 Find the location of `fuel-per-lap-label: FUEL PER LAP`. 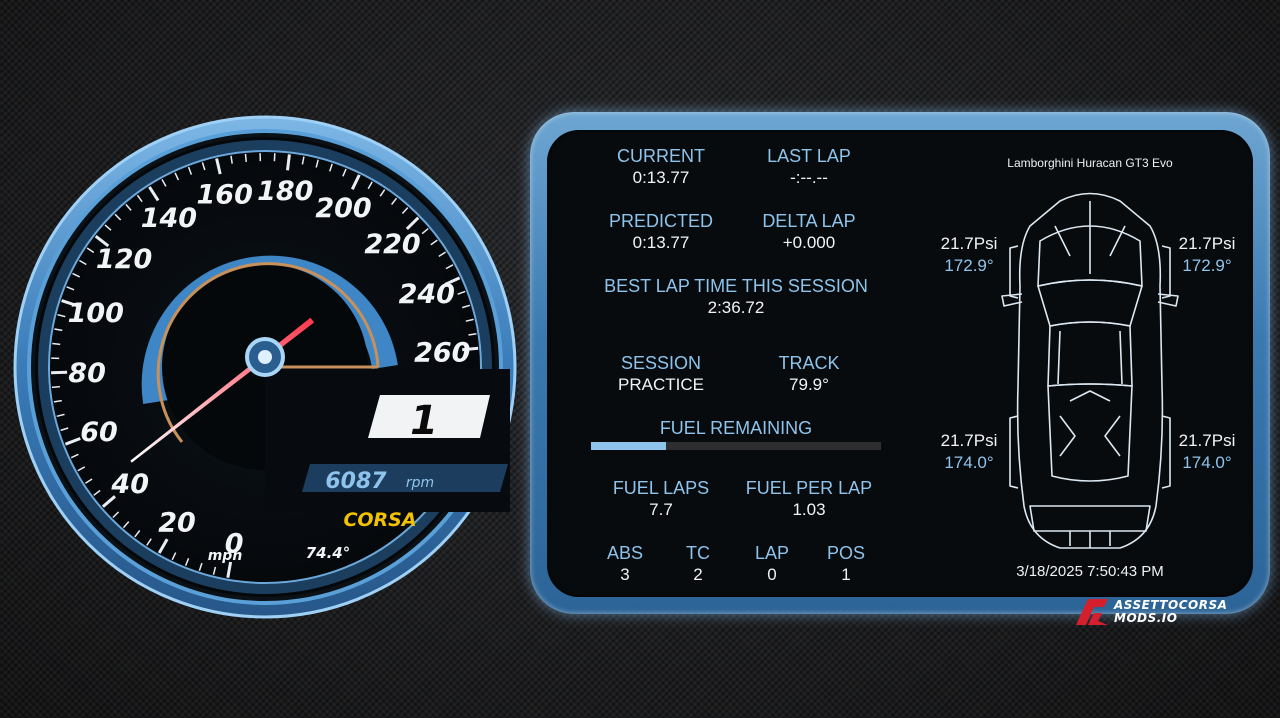

fuel-per-lap-label: FUEL PER LAP is located at coordinates (809, 488).